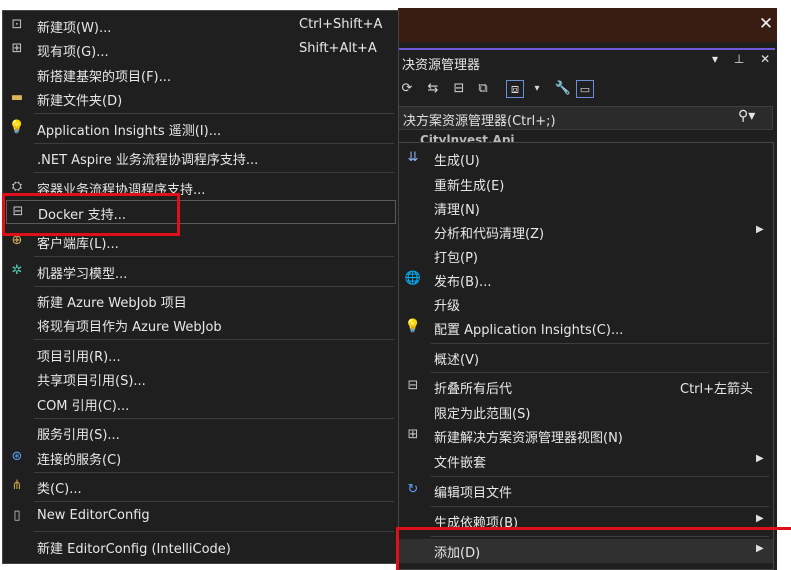  What do you see at coordinates (483, 89) in the screenshot?
I see `copy-view-icon: ⧉` at bounding box center [483, 89].